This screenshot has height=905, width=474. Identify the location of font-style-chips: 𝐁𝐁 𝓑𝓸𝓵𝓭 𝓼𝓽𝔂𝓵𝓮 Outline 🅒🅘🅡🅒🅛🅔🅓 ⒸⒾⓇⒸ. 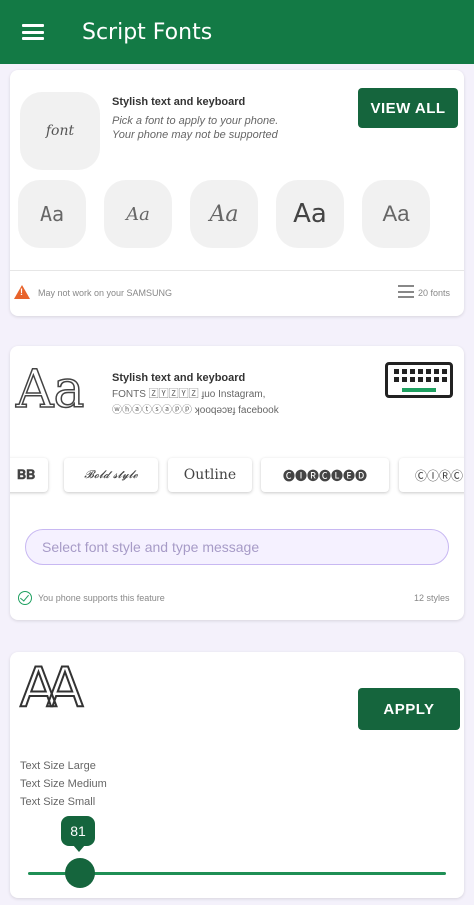
(237, 476).